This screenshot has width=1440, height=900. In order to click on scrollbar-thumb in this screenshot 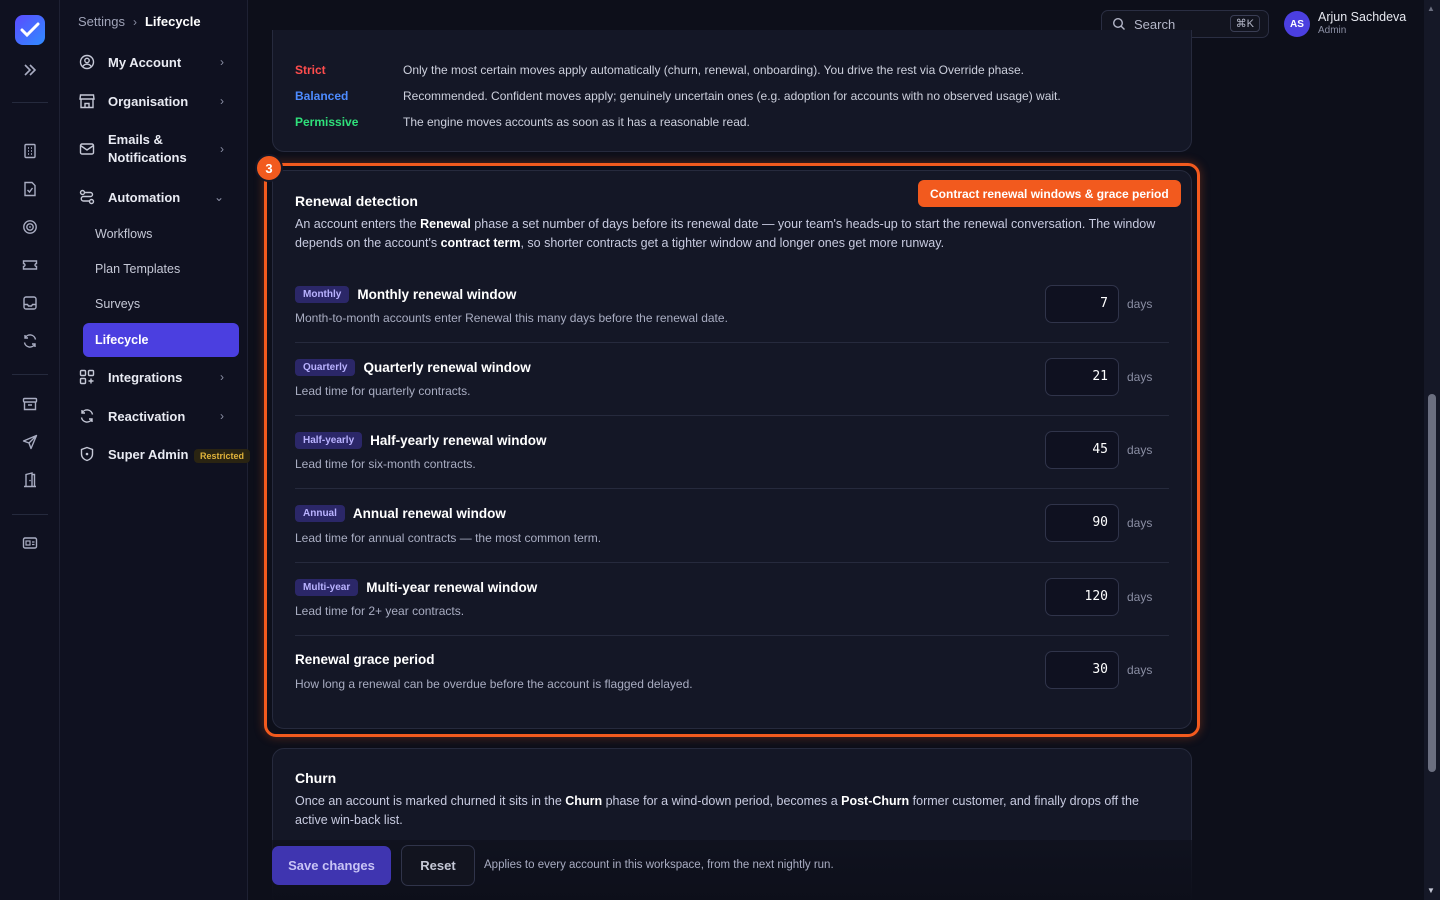, I will do `click(1432, 583)`.